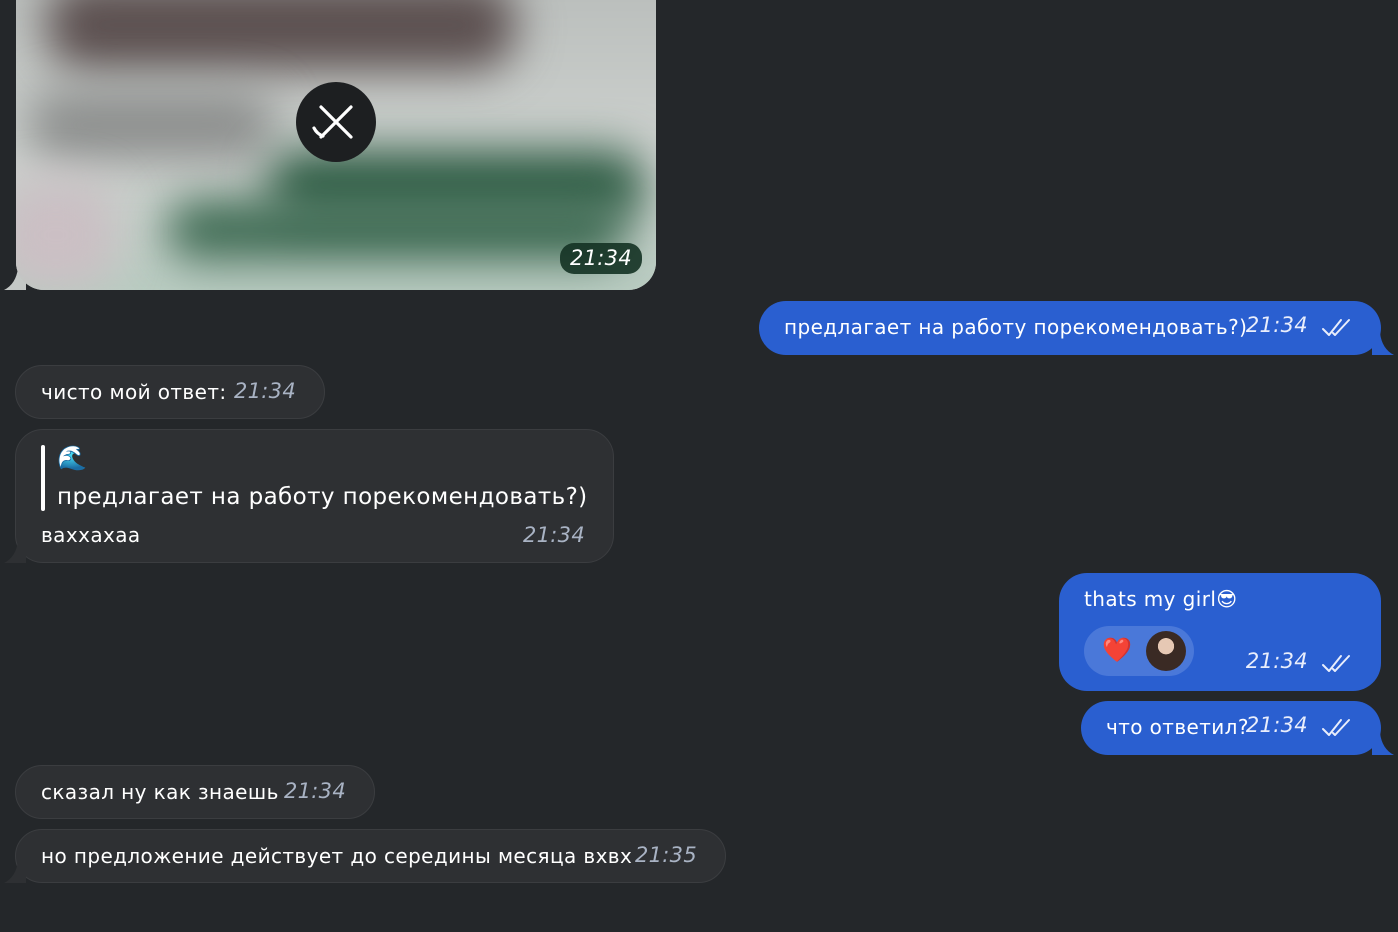 The width and height of the screenshot is (1398, 932). Describe the element at coordinates (318, 132) in the screenshot. I see `progress-arc` at that location.